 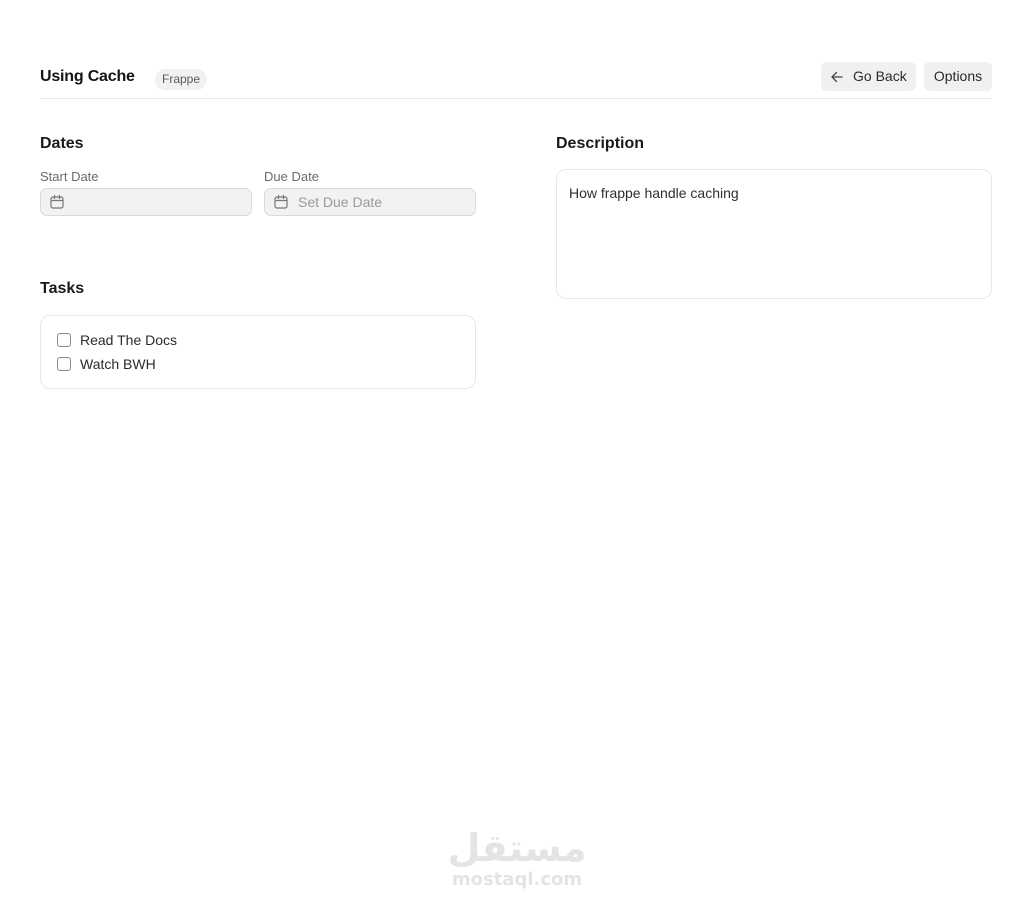 What do you see at coordinates (517, 879) in the screenshot?
I see `watermark-latin: mostaql.com` at bounding box center [517, 879].